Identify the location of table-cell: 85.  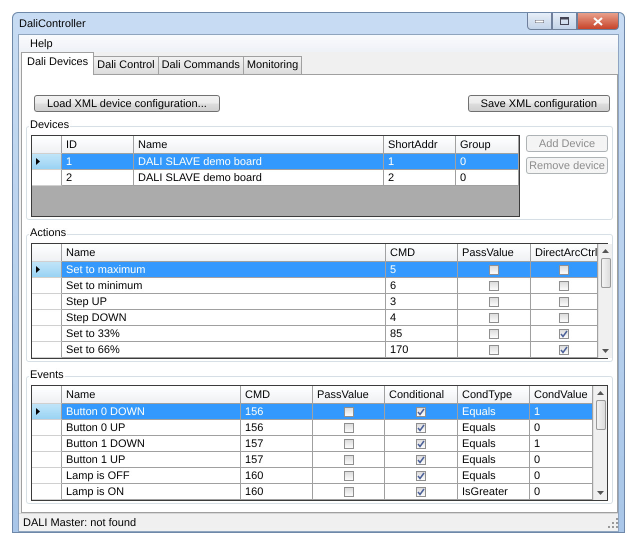
(422, 334).